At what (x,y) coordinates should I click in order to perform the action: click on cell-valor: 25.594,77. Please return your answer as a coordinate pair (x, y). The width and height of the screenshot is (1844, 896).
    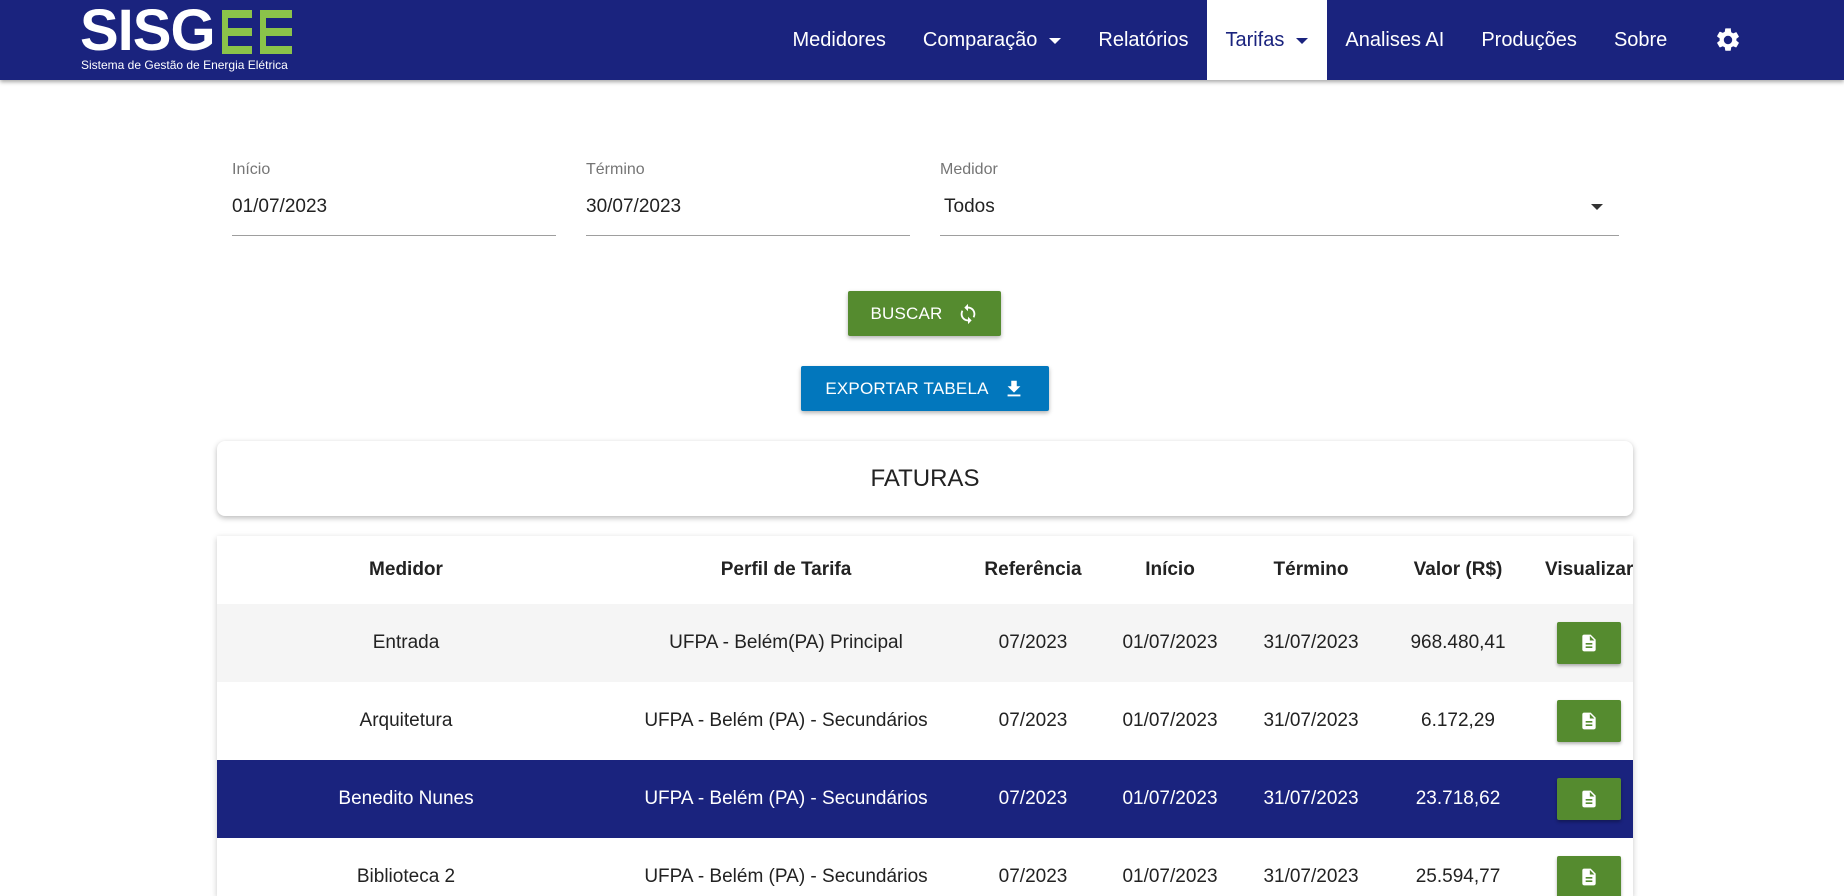
    Looking at the image, I should click on (1458, 876).